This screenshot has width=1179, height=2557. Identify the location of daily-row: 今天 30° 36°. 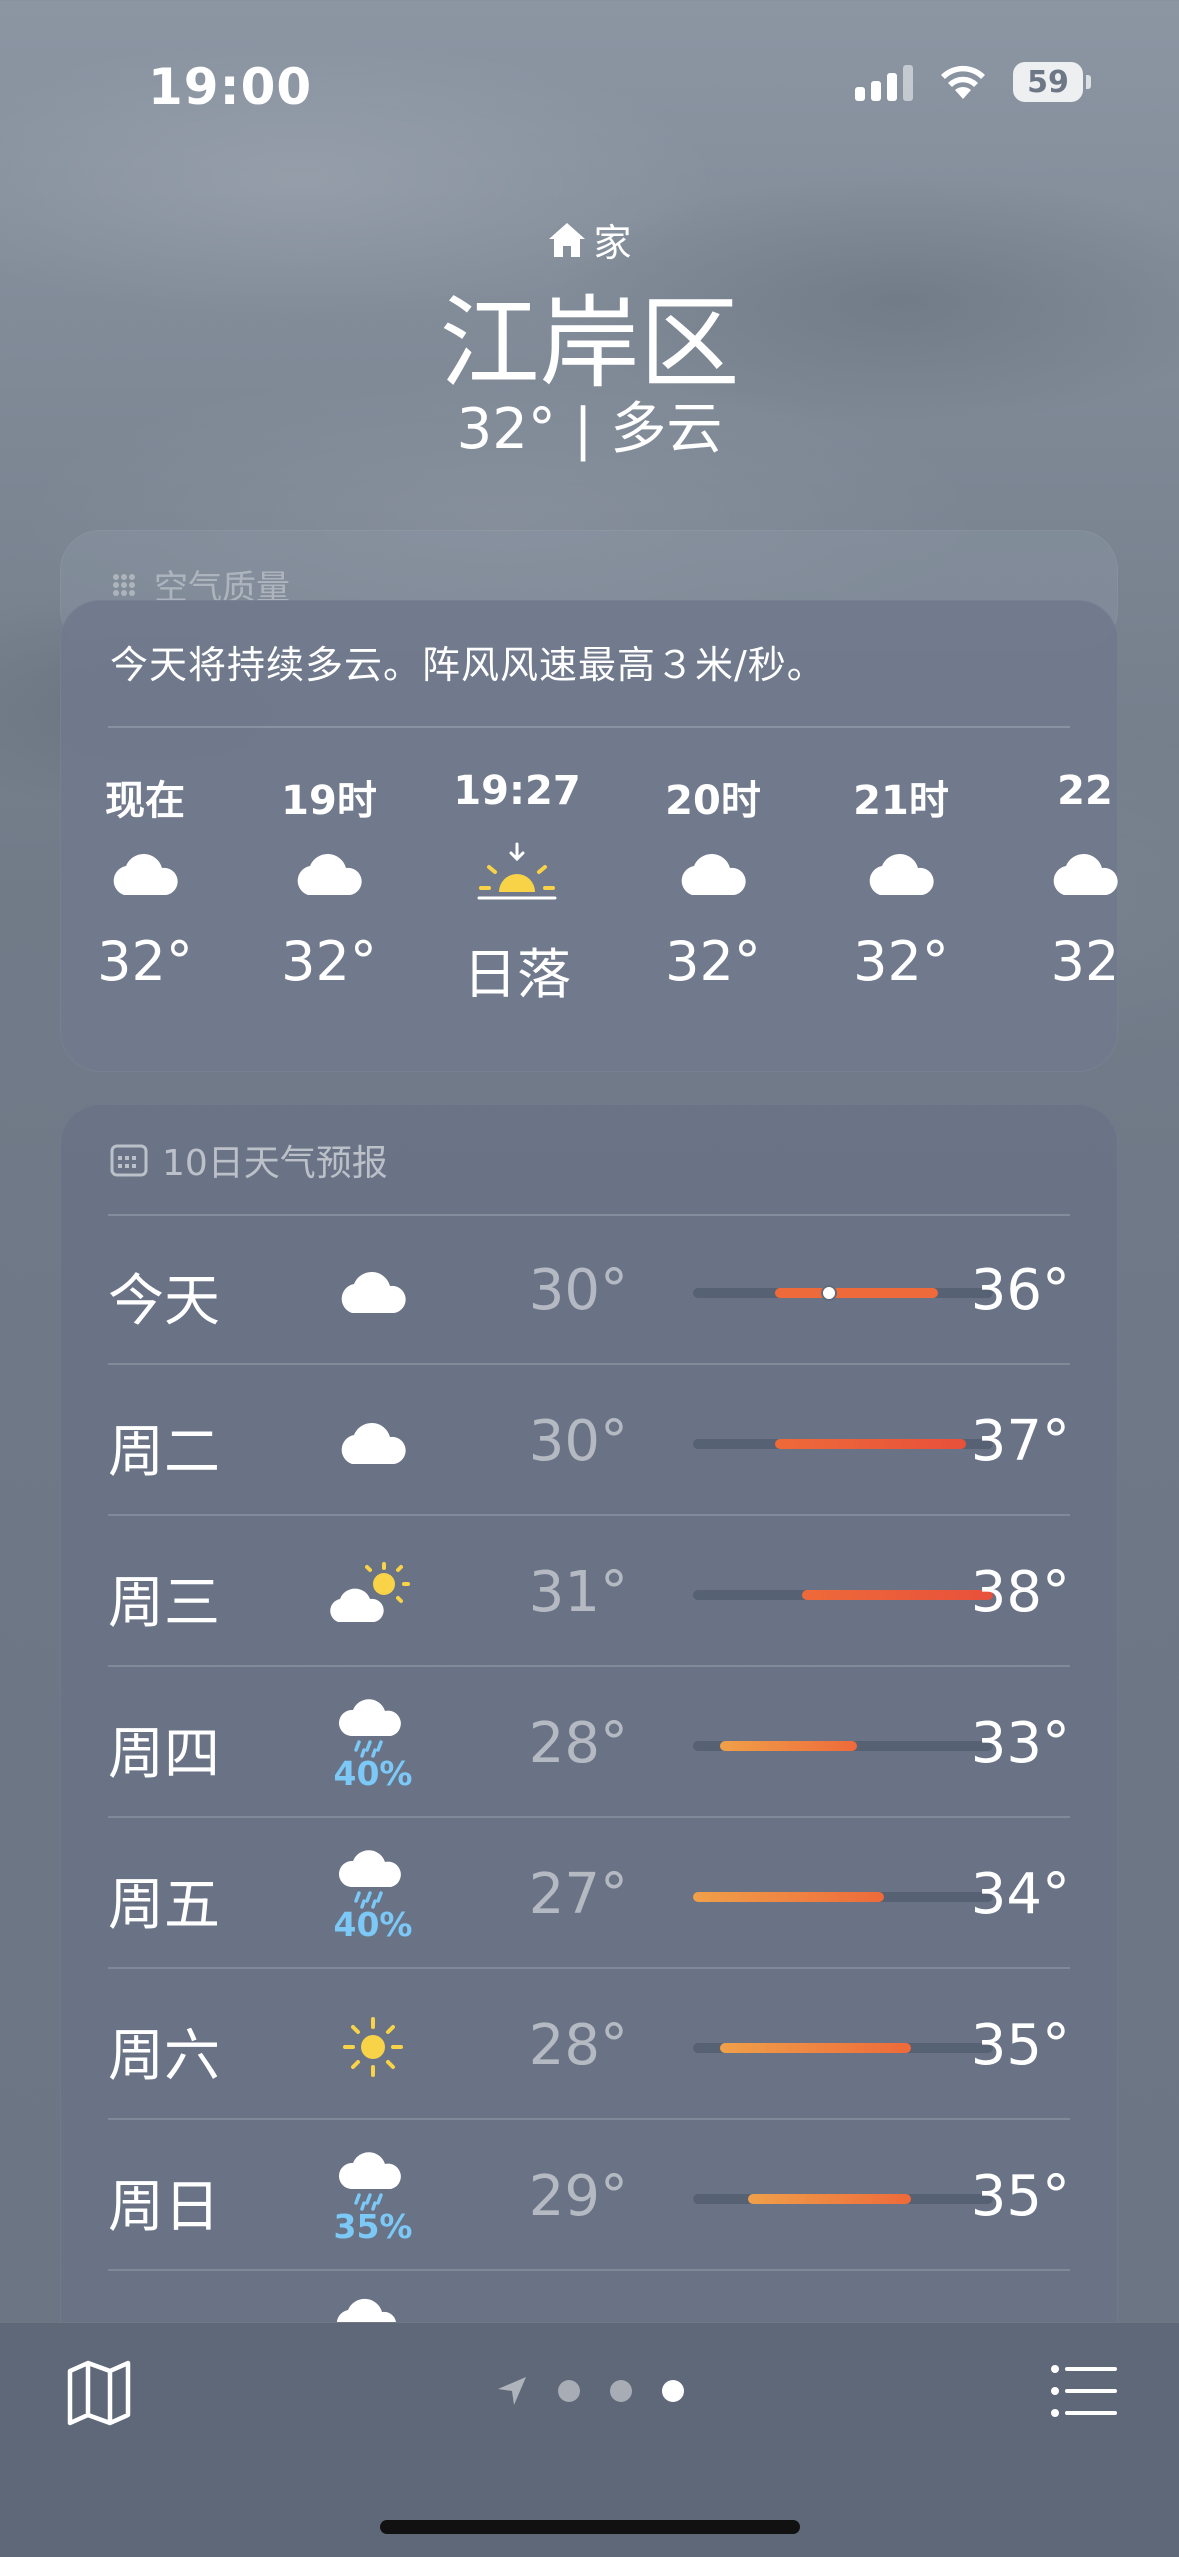
(589, 1289).